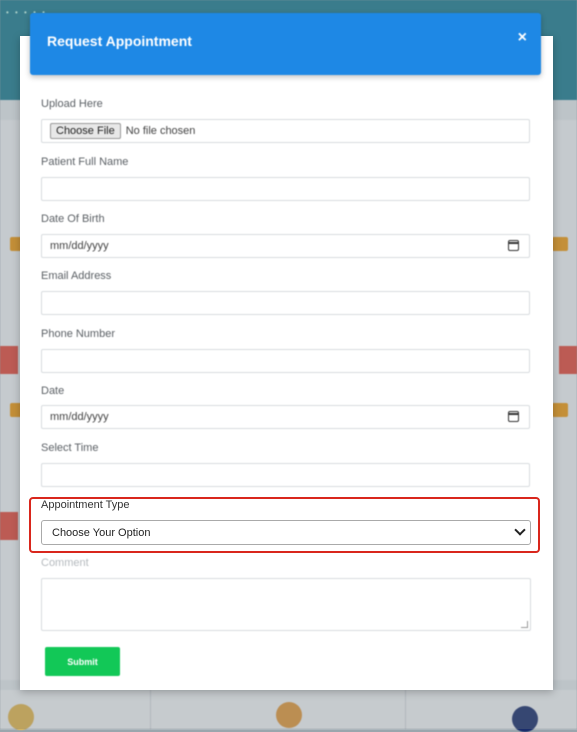  What do you see at coordinates (79, 417) in the screenshot?
I see `date-placeholder: mm/dd/yyyy` at bounding box center [79, 417].